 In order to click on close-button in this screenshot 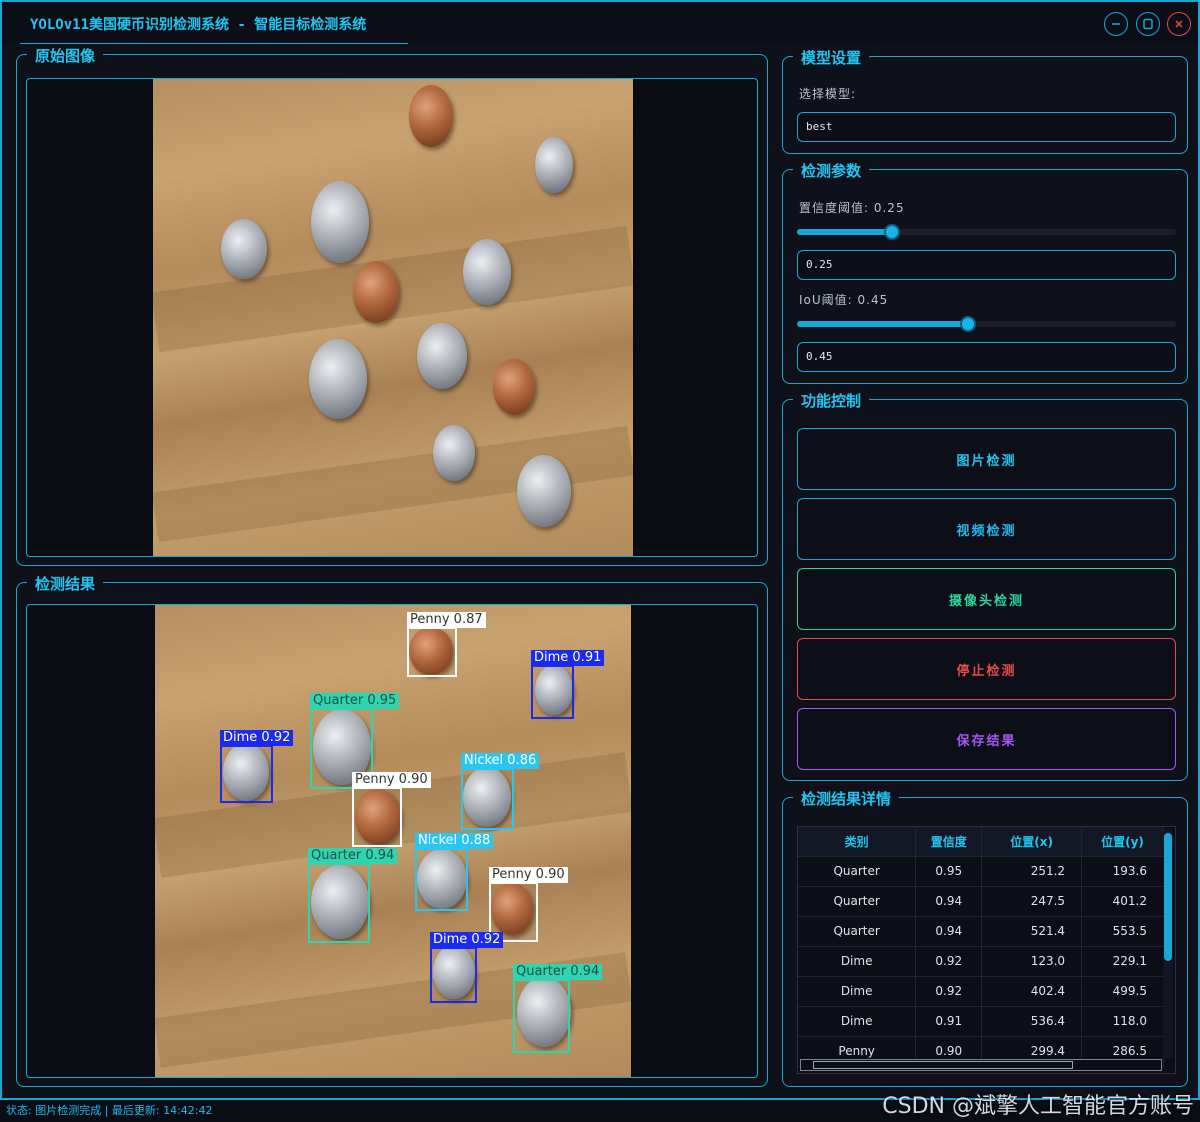, I will do `click(1179, 24)`.